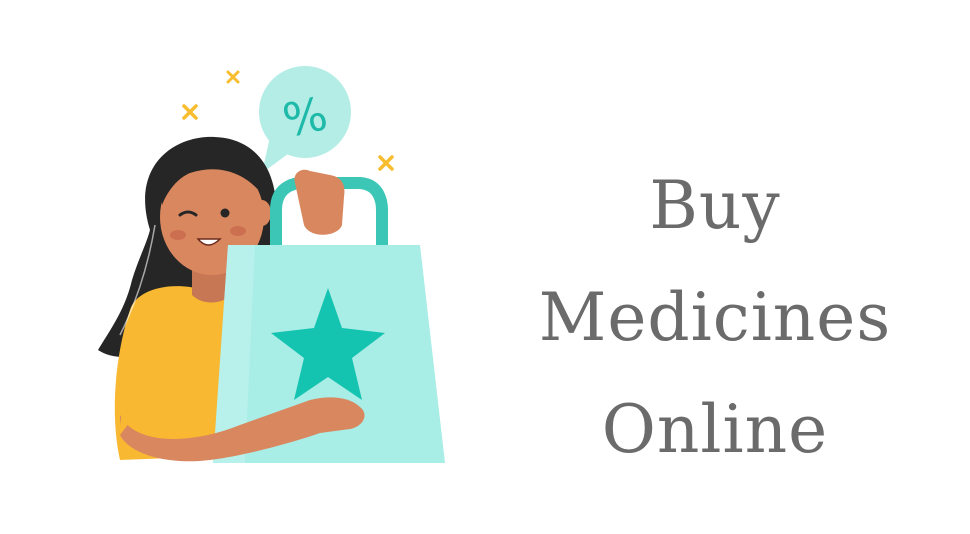  Describe the element at coordinates (319, 202) in the screenshot. I see `raised-hand` at that location.